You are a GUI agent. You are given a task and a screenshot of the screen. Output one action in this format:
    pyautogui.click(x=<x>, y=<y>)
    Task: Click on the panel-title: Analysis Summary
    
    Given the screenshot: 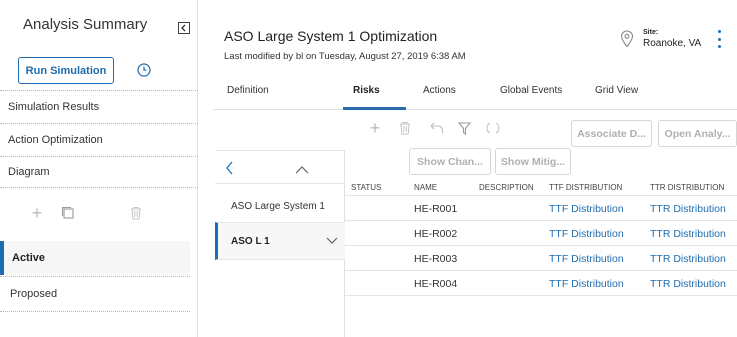 What is the action you would take?
    pyautogui.click(x=85, y=24)
    